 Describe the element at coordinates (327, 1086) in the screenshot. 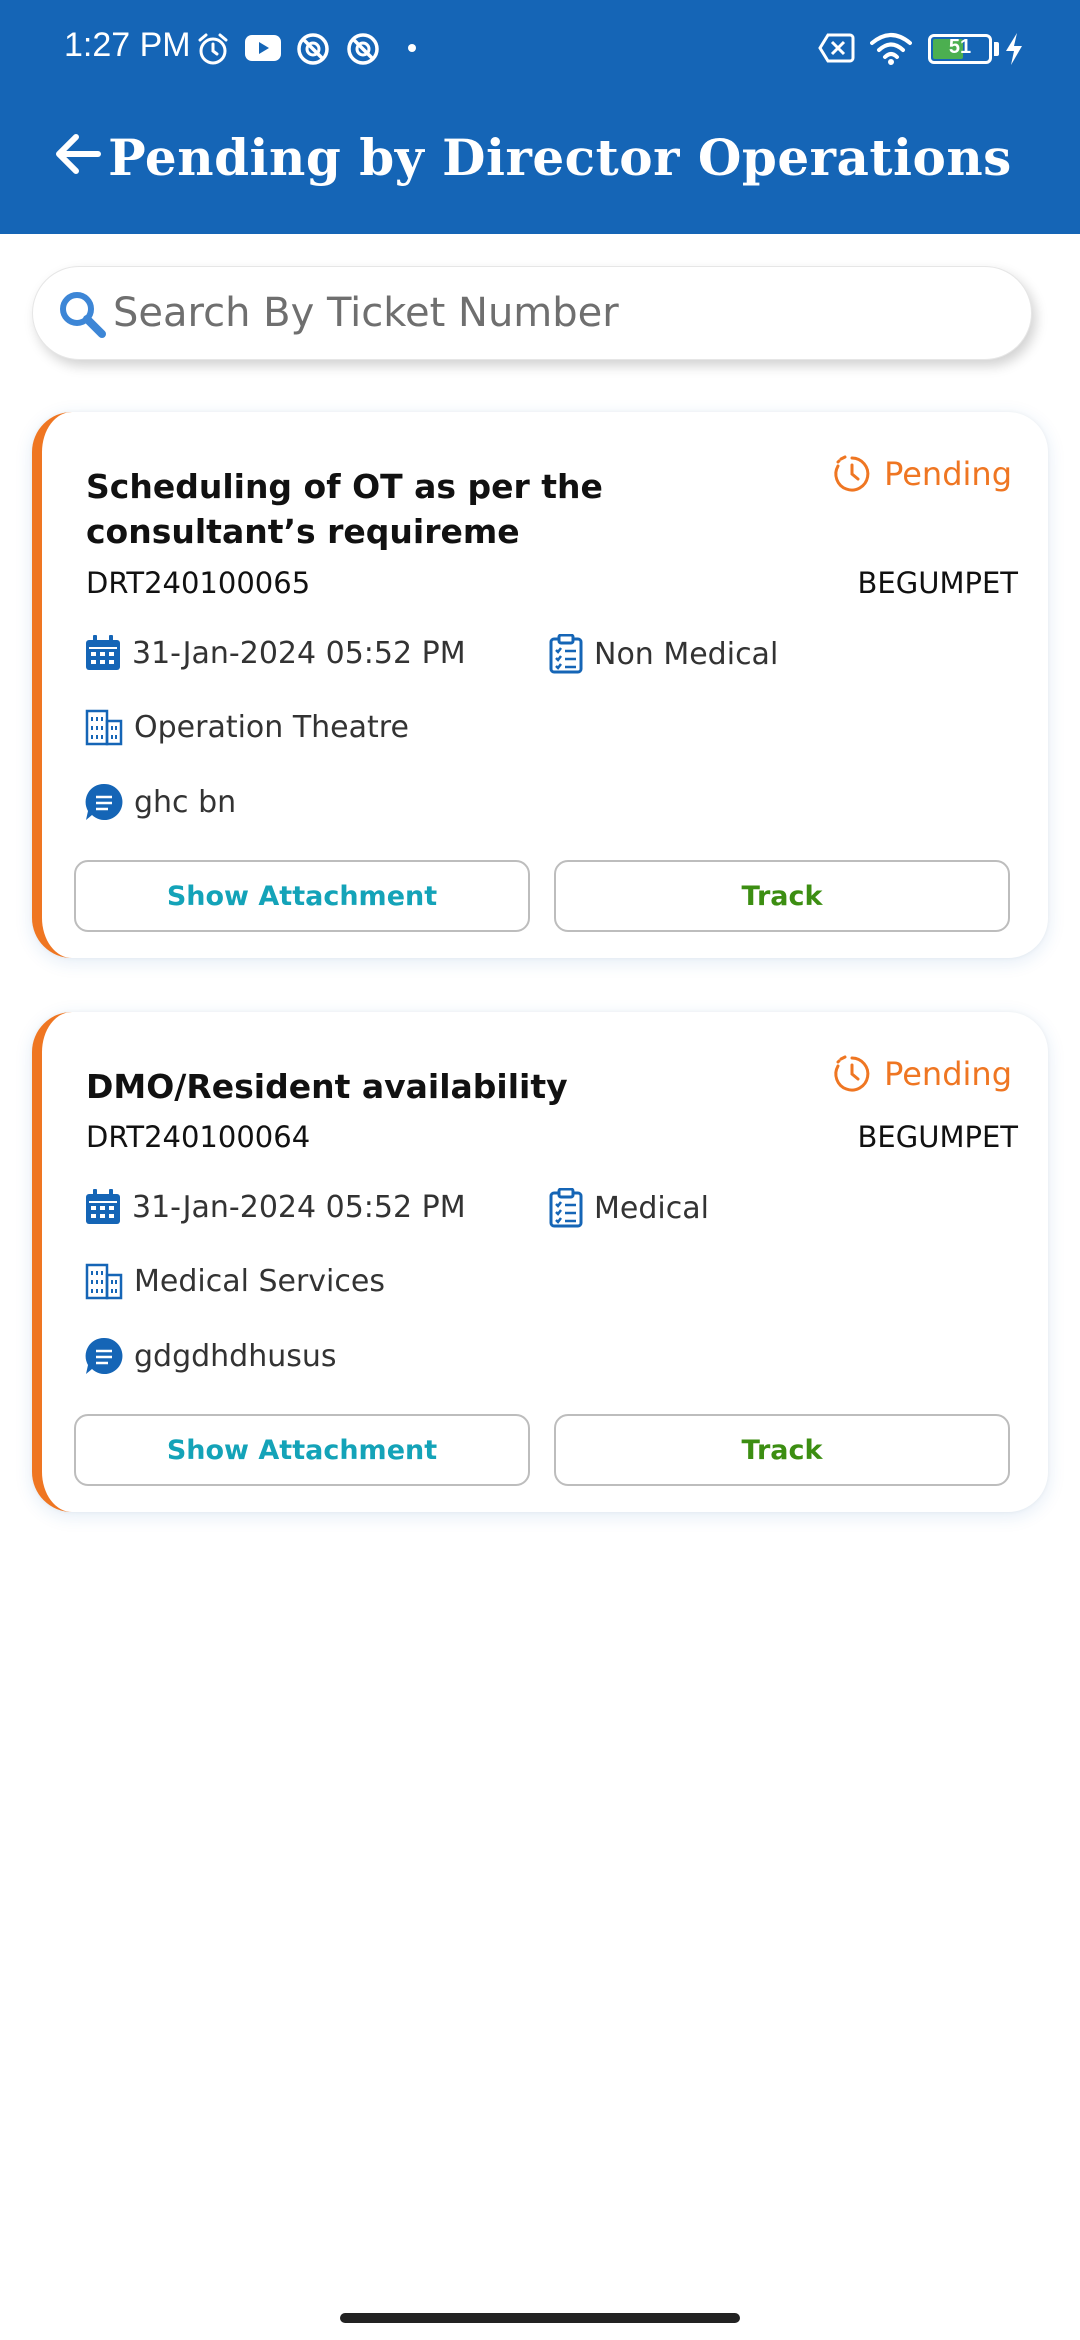

I see `ticket-title: DMO/Resident availability` at that location.